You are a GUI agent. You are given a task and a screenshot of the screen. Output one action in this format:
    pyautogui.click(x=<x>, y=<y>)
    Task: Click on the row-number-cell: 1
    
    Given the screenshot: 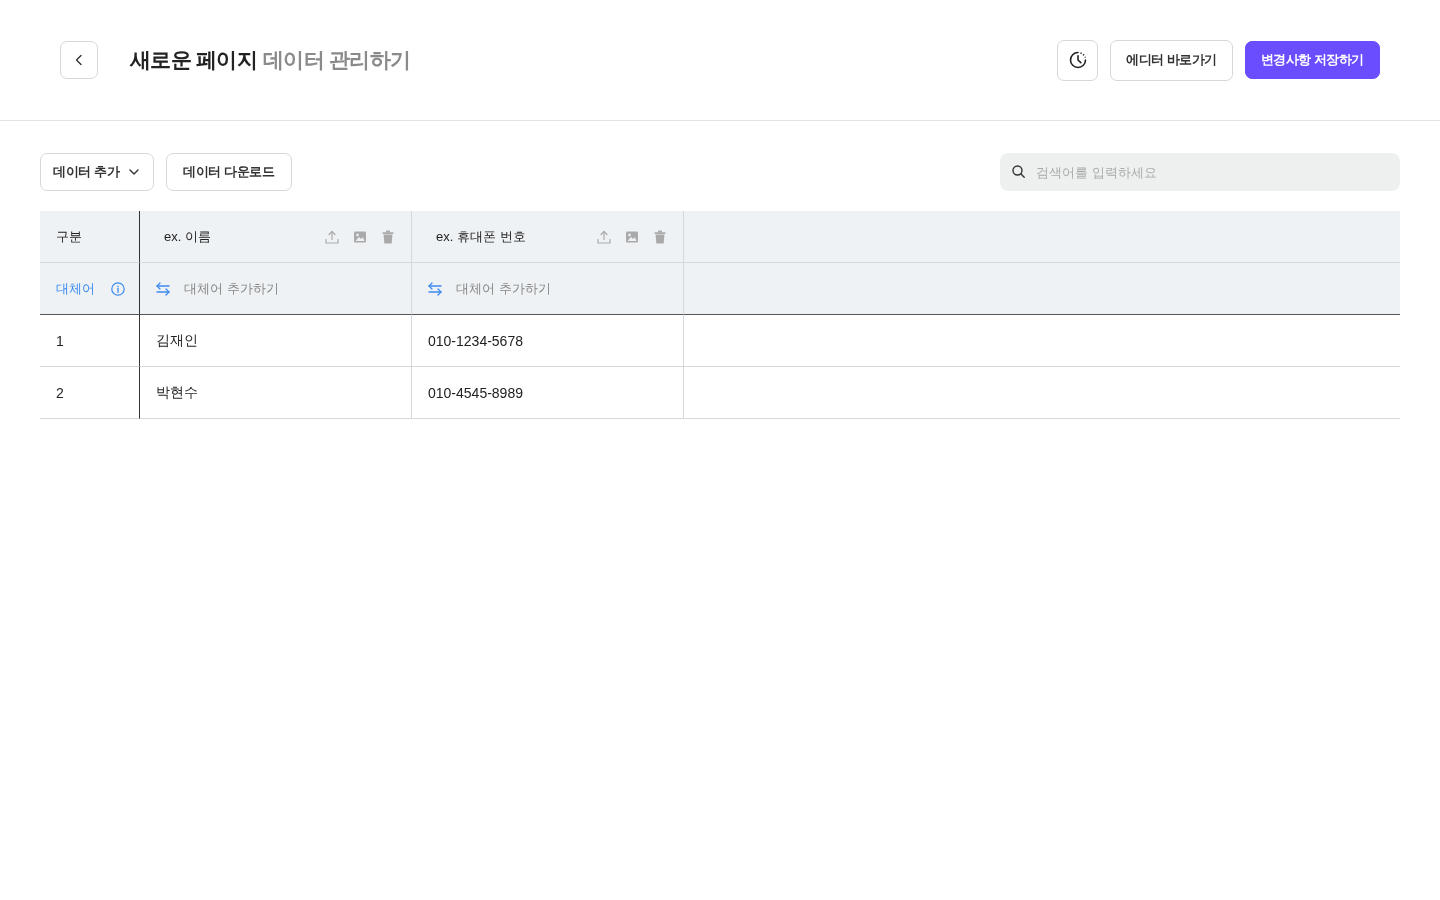 What is the action you would take?
    pyautogui.click(x=90, y=341)
    